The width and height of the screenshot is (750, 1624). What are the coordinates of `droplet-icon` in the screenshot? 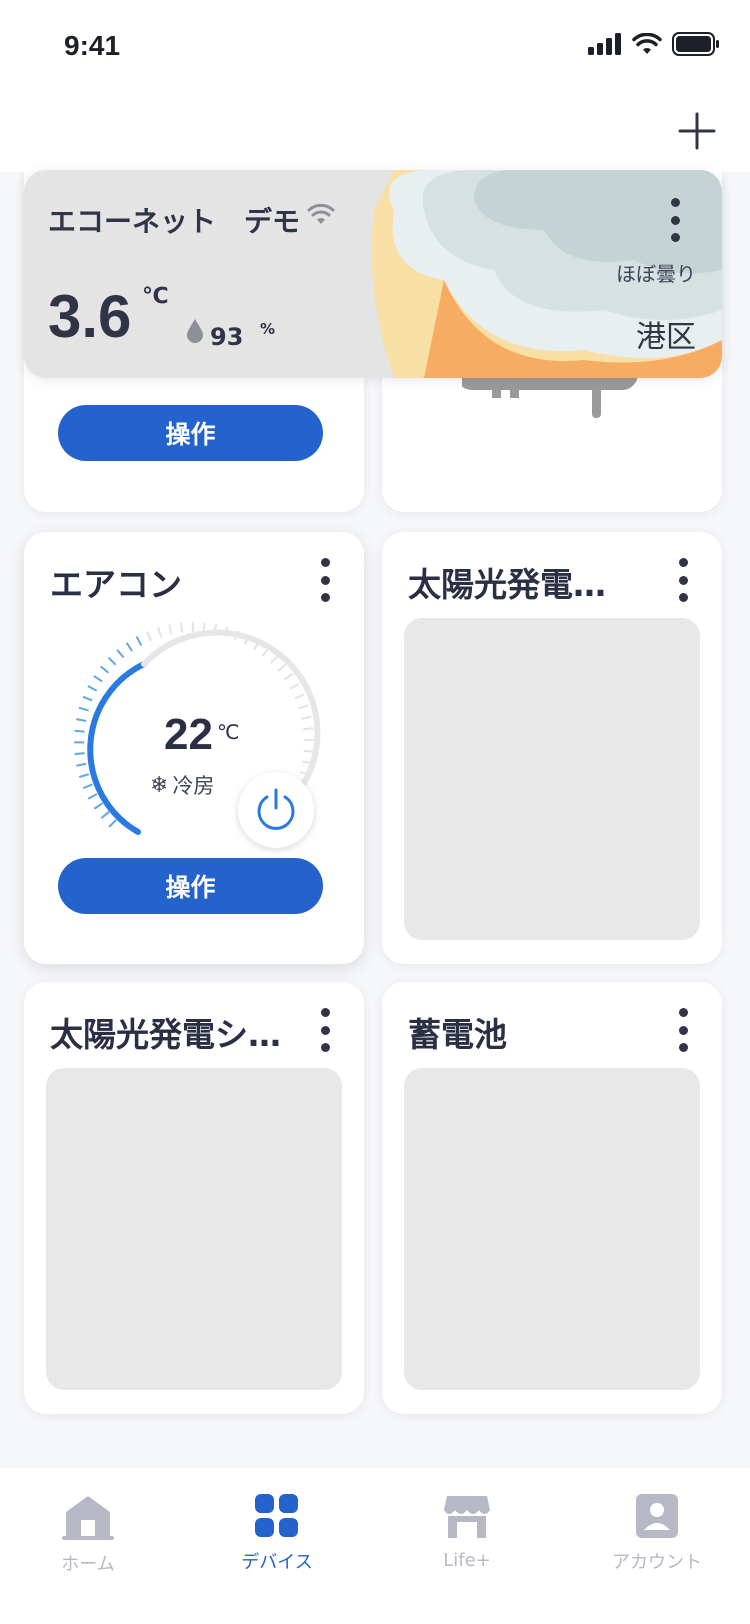 It's located at (195, 331).